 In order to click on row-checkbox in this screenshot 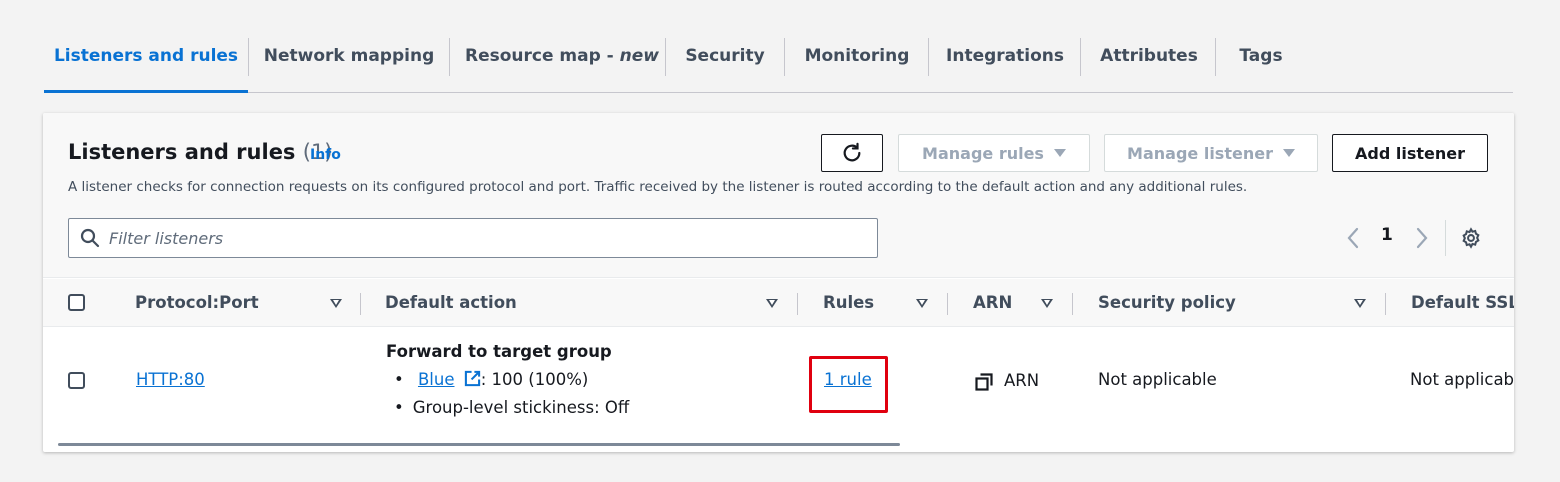, I will do `click(76, 380)`.